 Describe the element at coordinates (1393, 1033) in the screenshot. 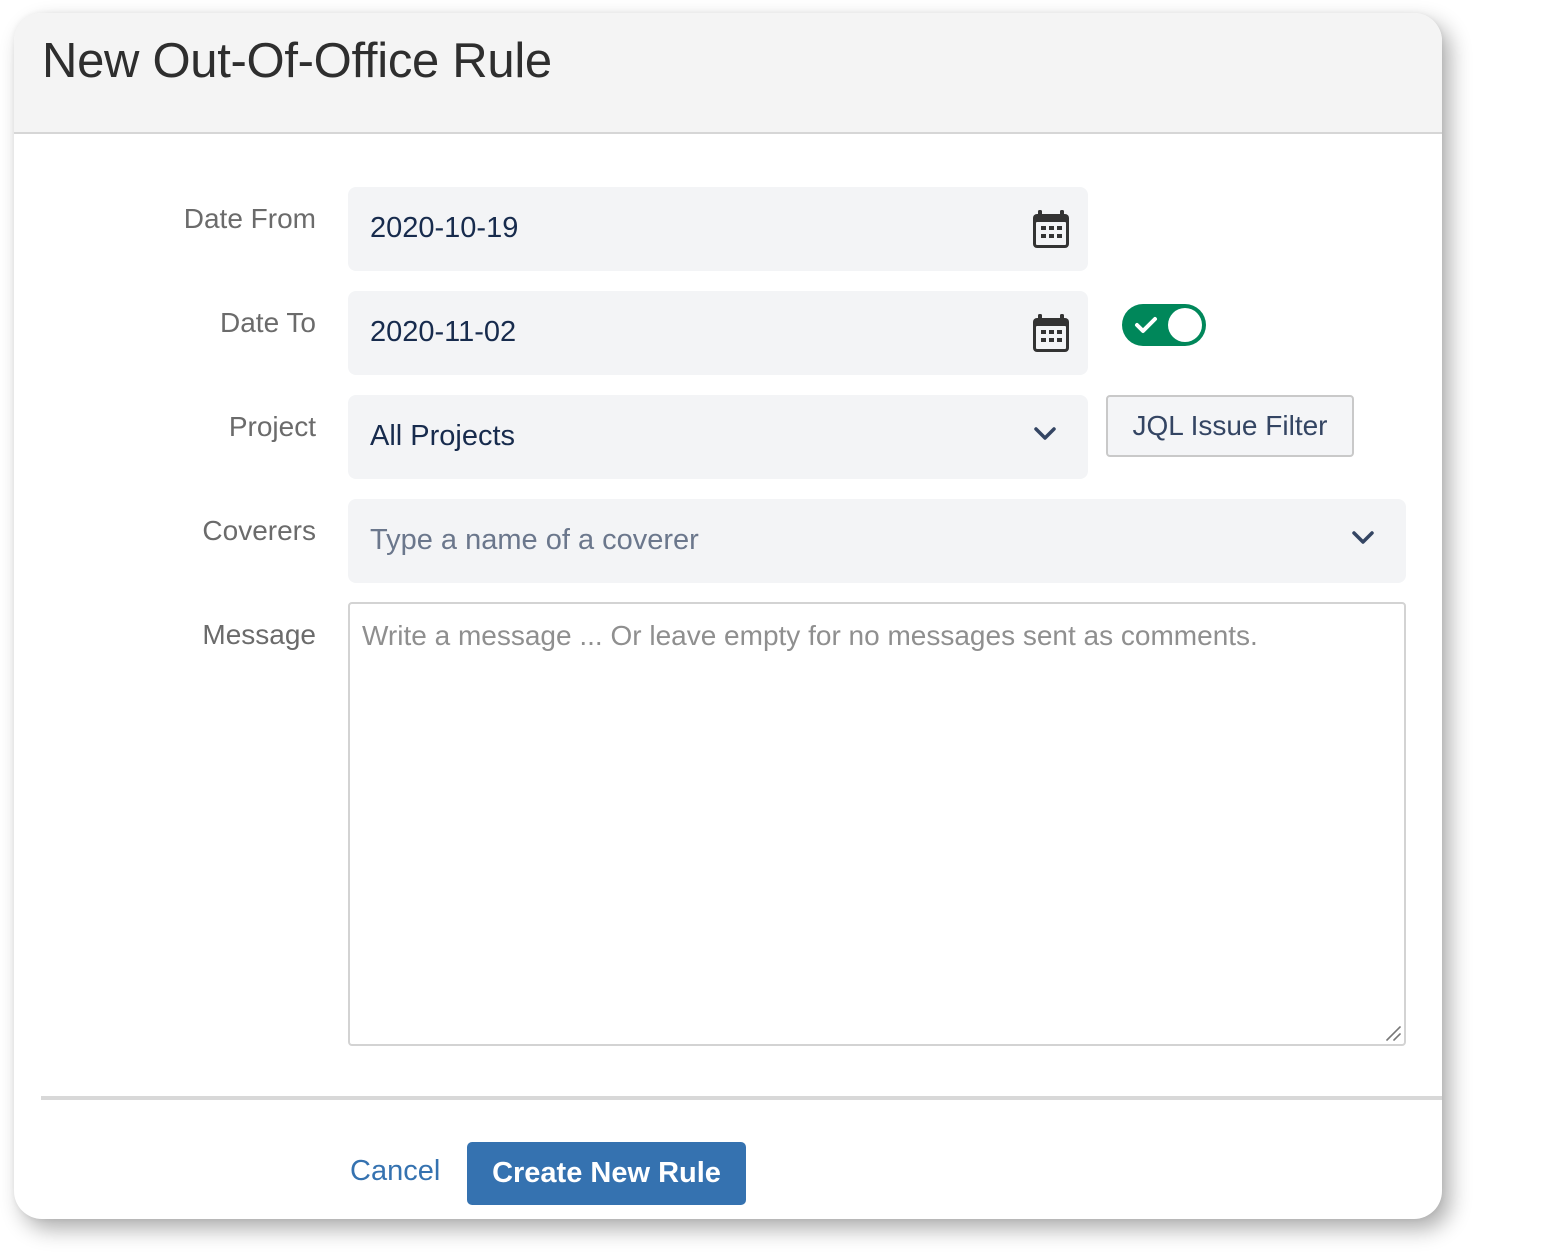

I see `resize-handle-icon` at that location.